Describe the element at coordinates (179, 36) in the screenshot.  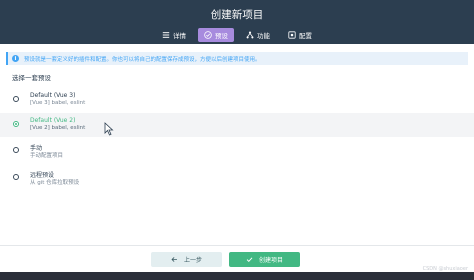
I see `tab-details-label: 详情` at that location.